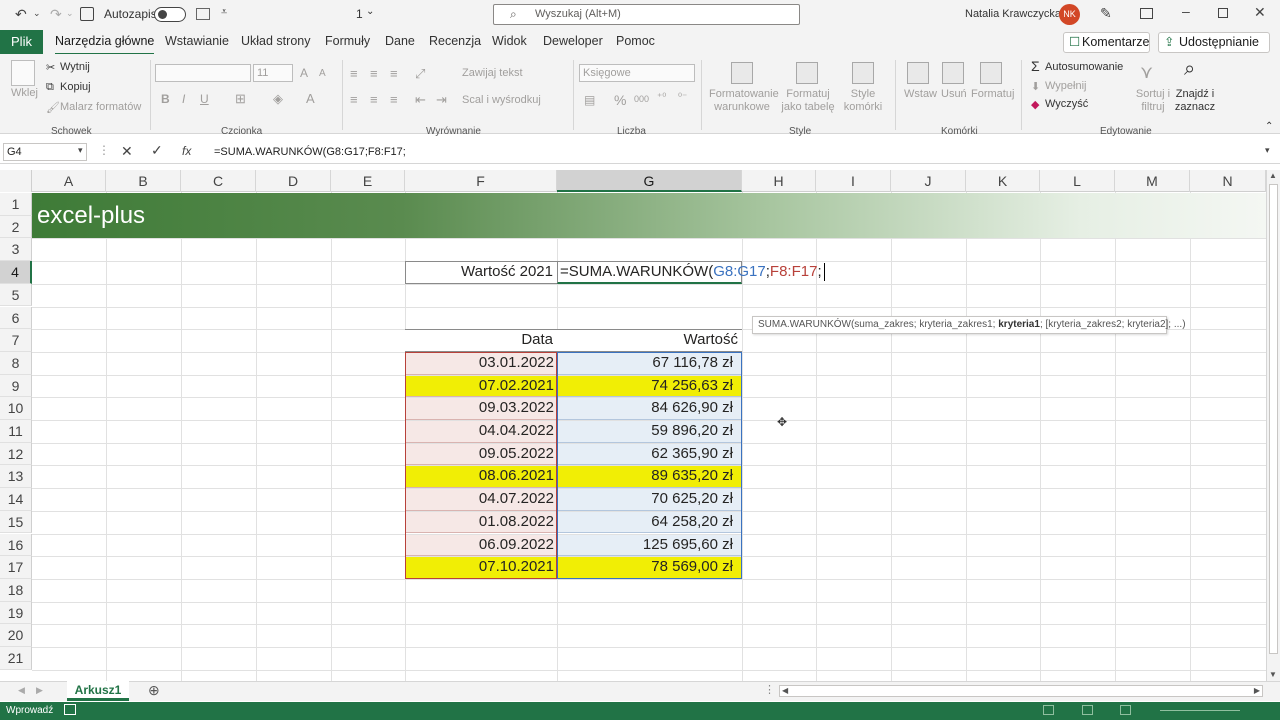  Describe the element at coordinates (100, 107) in the screenshot. I see `format-painter-button: Malarz formatów` at that location.